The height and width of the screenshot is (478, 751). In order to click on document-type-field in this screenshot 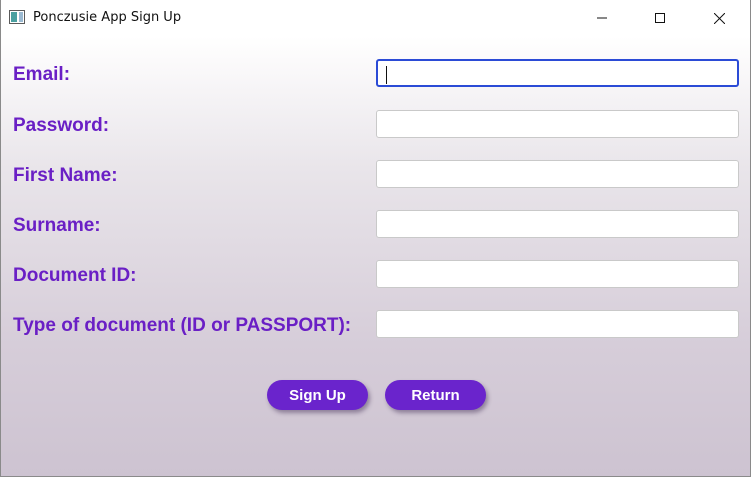, I will do `click(557, 324)`.